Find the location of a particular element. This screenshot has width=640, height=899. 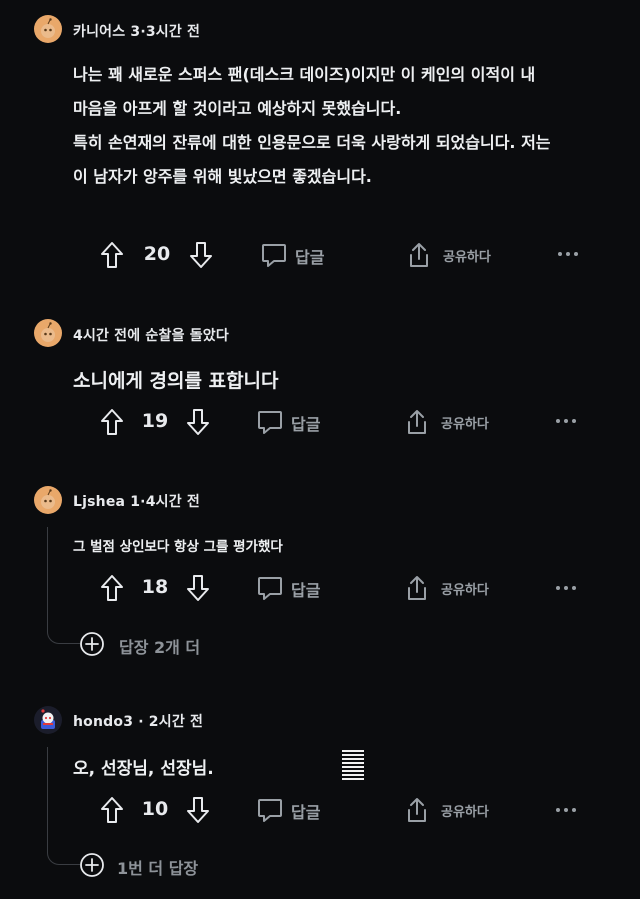

vote-count: 19 is located at coordinates (155, 421).